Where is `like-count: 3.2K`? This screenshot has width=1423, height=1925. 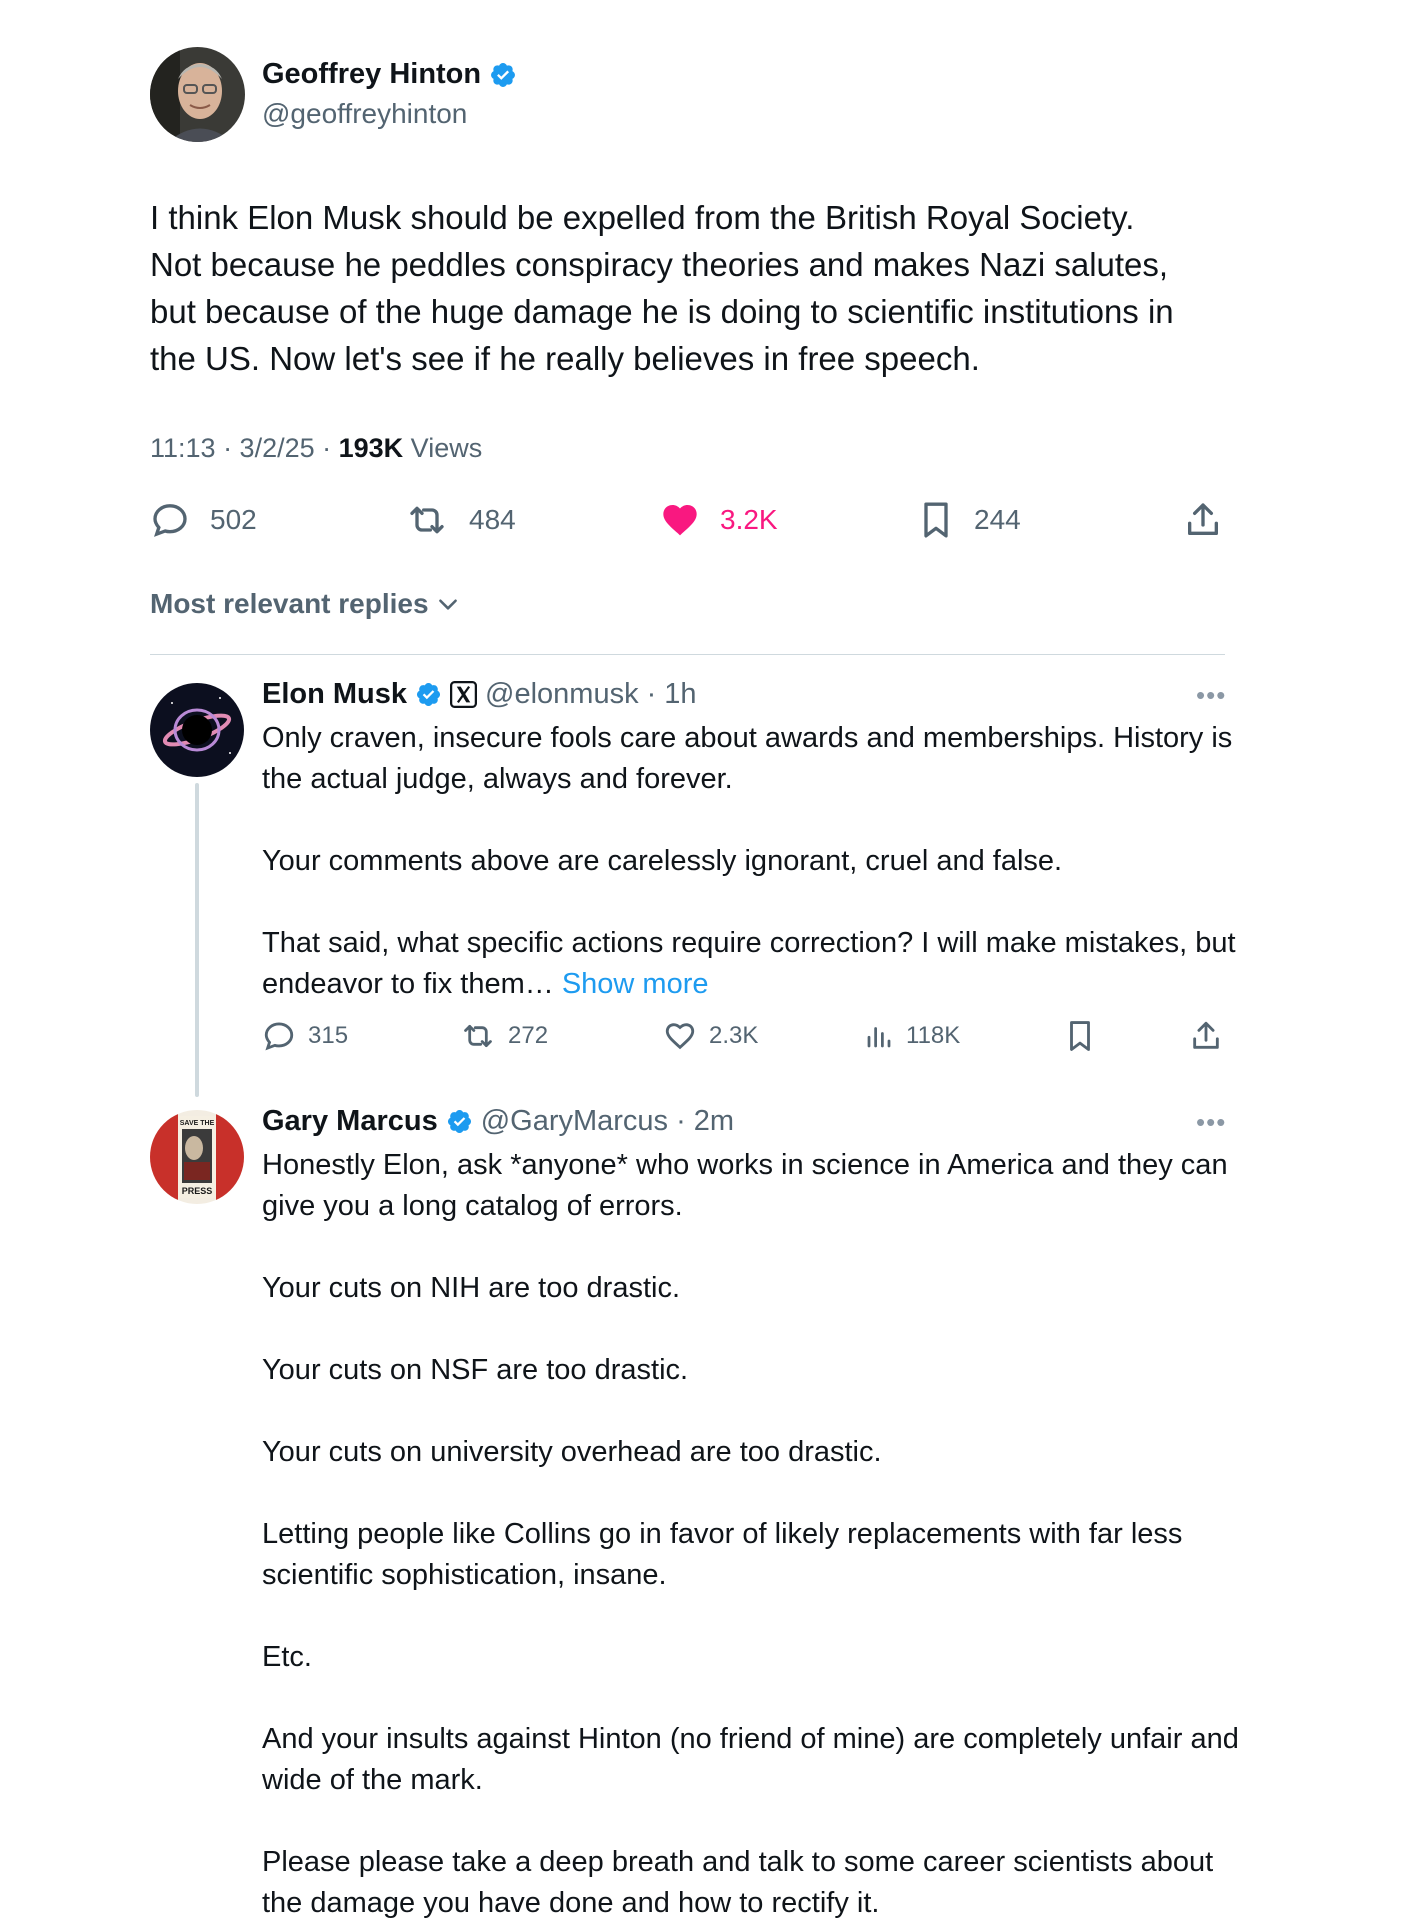 like-count: 3.2K is located at coordinates (749, 519).